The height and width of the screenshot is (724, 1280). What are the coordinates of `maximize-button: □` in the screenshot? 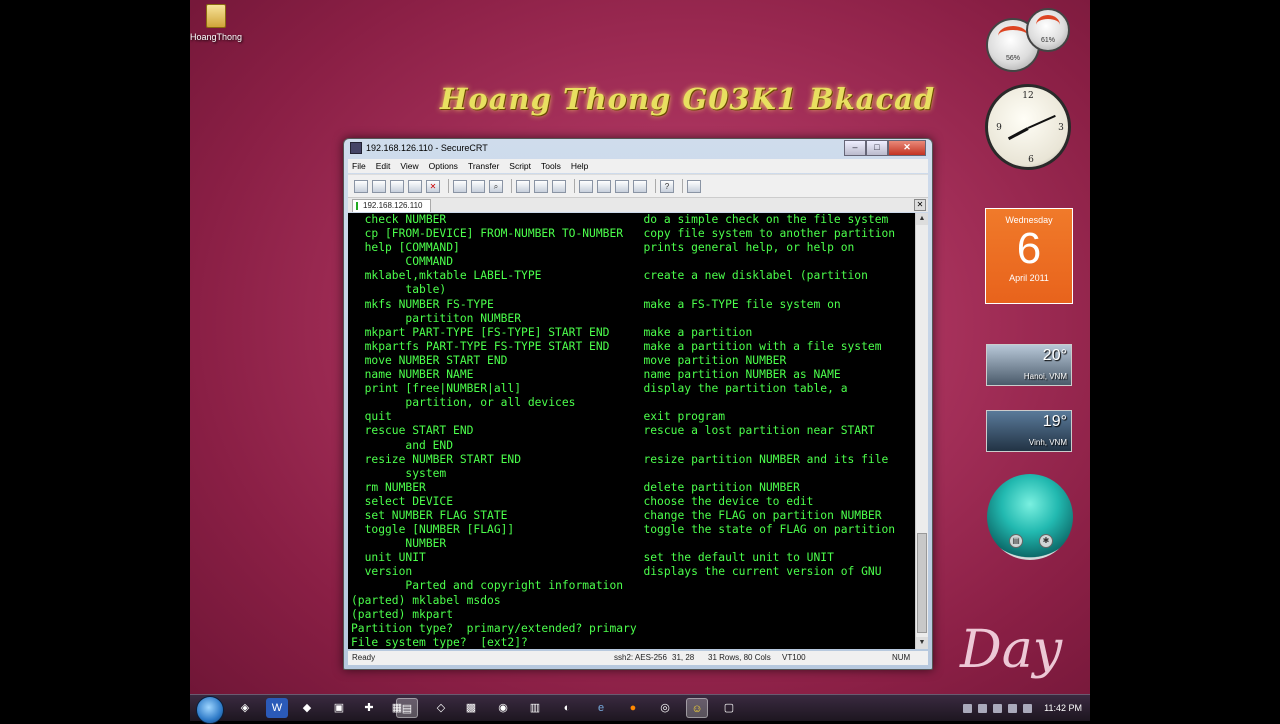 It's located at (877, 148).